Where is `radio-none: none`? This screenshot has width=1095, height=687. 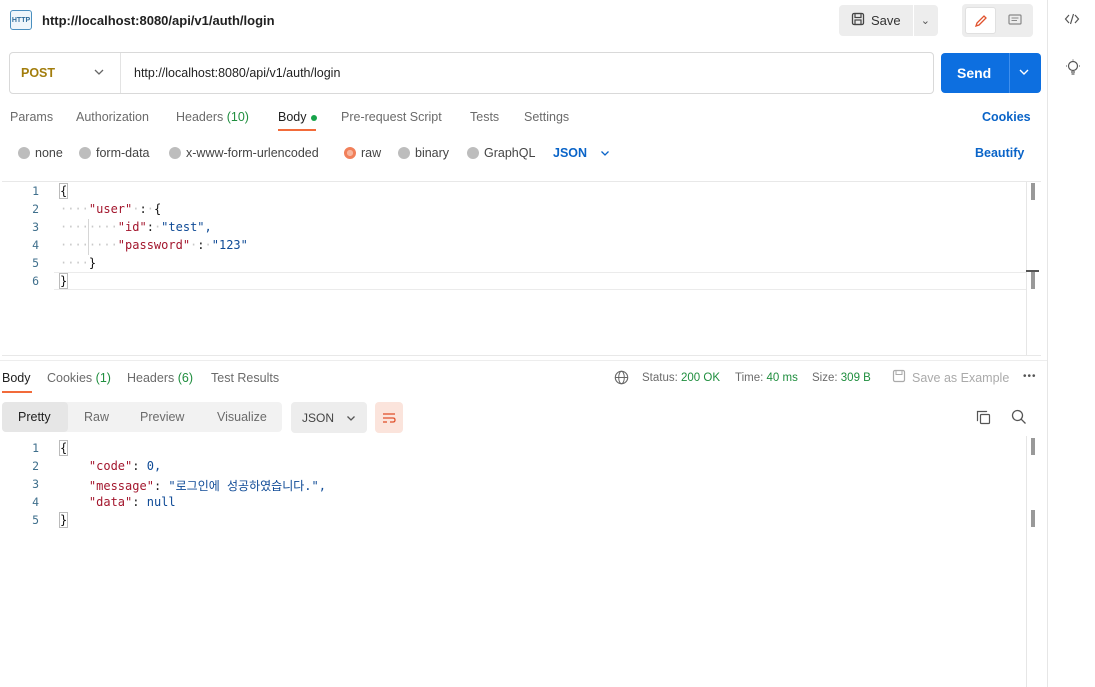
radio-none: none is located at coordinates (40, 153).